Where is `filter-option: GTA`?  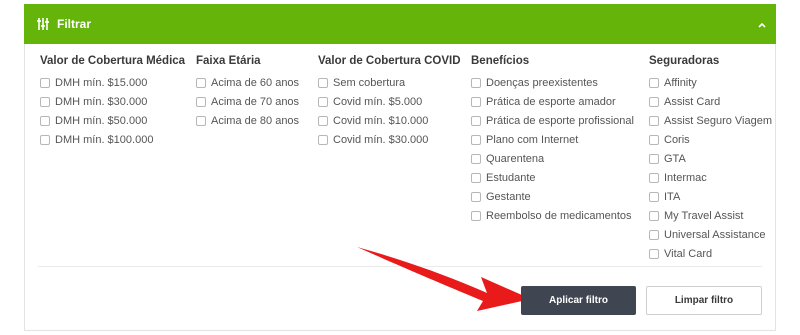
filter-option: GTA is located at coordinates (710, 158).